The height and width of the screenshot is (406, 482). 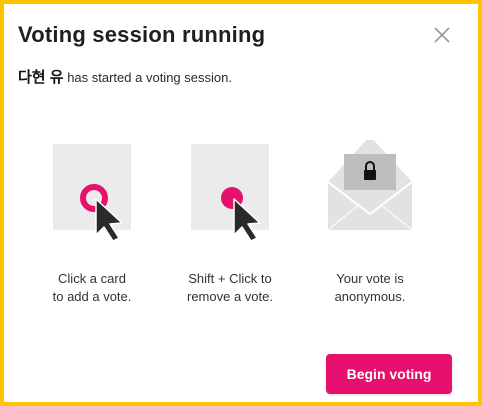 What do you see at coordinates (142, 34) in the screenshot?
I see `dialog-title: Voting session running` at bounding box center [142, 34].